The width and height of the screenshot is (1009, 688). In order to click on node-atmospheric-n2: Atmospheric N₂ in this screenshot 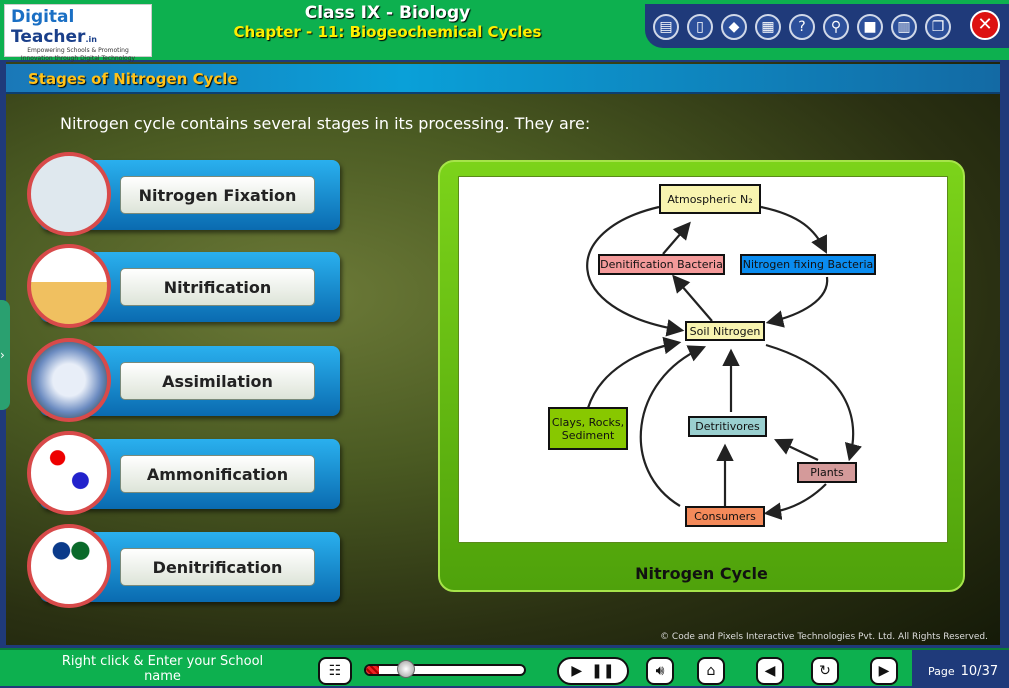, I will do `click(710, 199)`.